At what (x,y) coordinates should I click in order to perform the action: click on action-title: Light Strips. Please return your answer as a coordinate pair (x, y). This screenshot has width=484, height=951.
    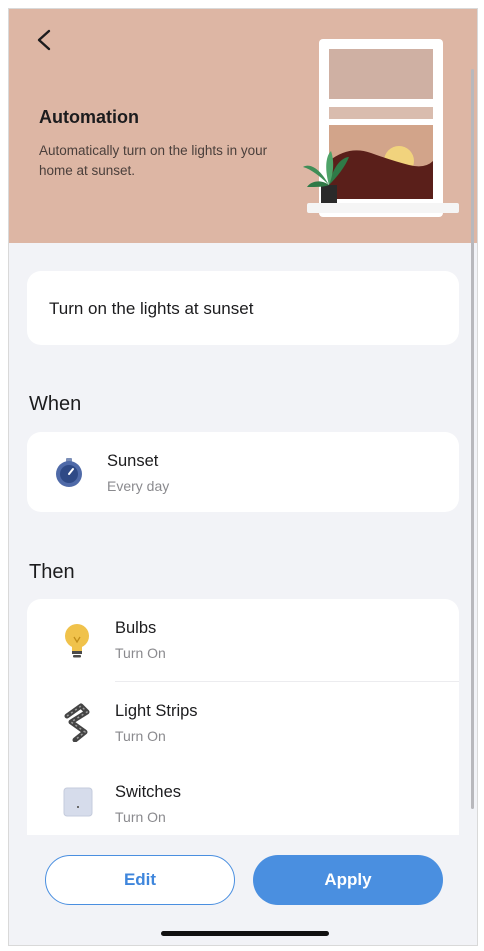
    Looking at the image, I should click on (156, 711).